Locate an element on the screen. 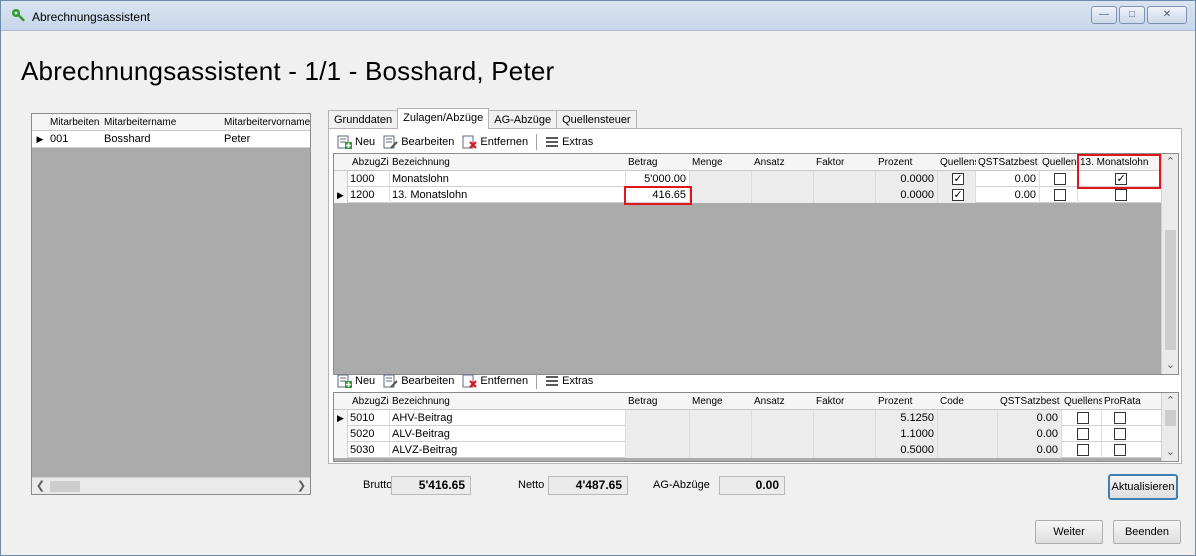 This screenshot has height=556, width=1196. col-mitarbeitervorname: Mitarbeitervorname is located at coordinates (266, 122).